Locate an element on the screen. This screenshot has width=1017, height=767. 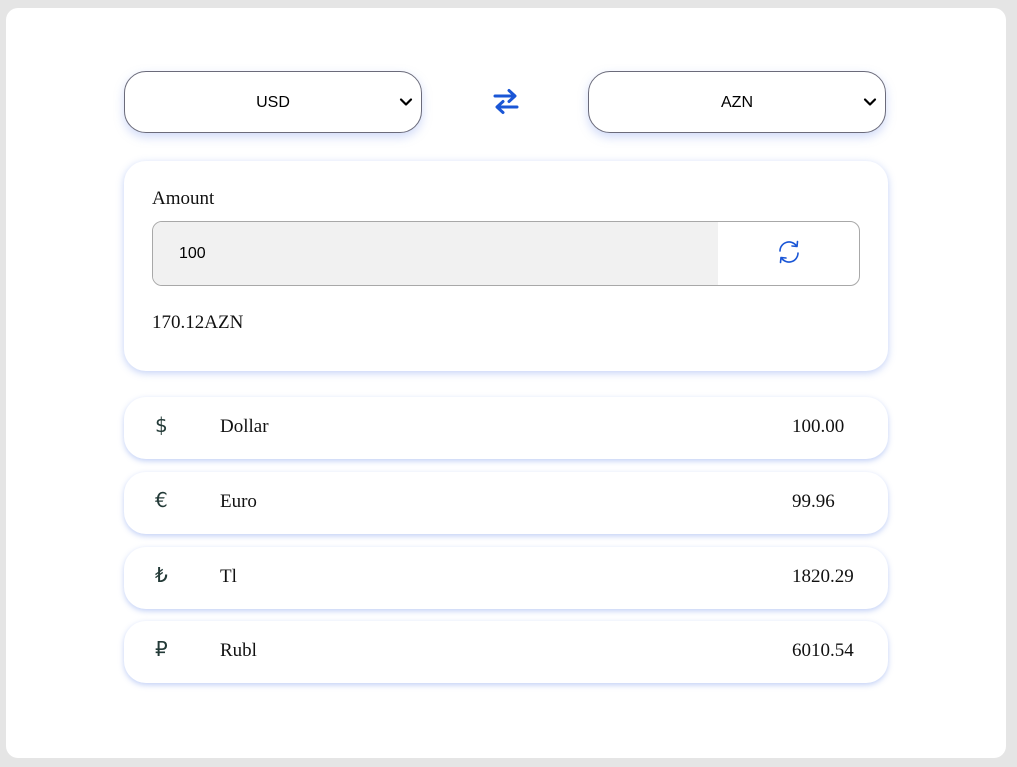
from-currency-select: USD is located at coordinates (273, 102).